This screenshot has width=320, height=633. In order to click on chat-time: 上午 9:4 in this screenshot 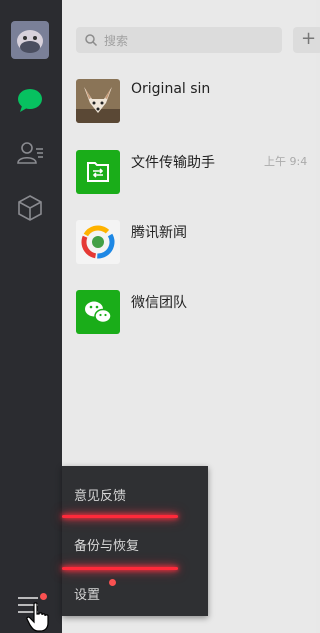, I will do `click(286, 161)`.